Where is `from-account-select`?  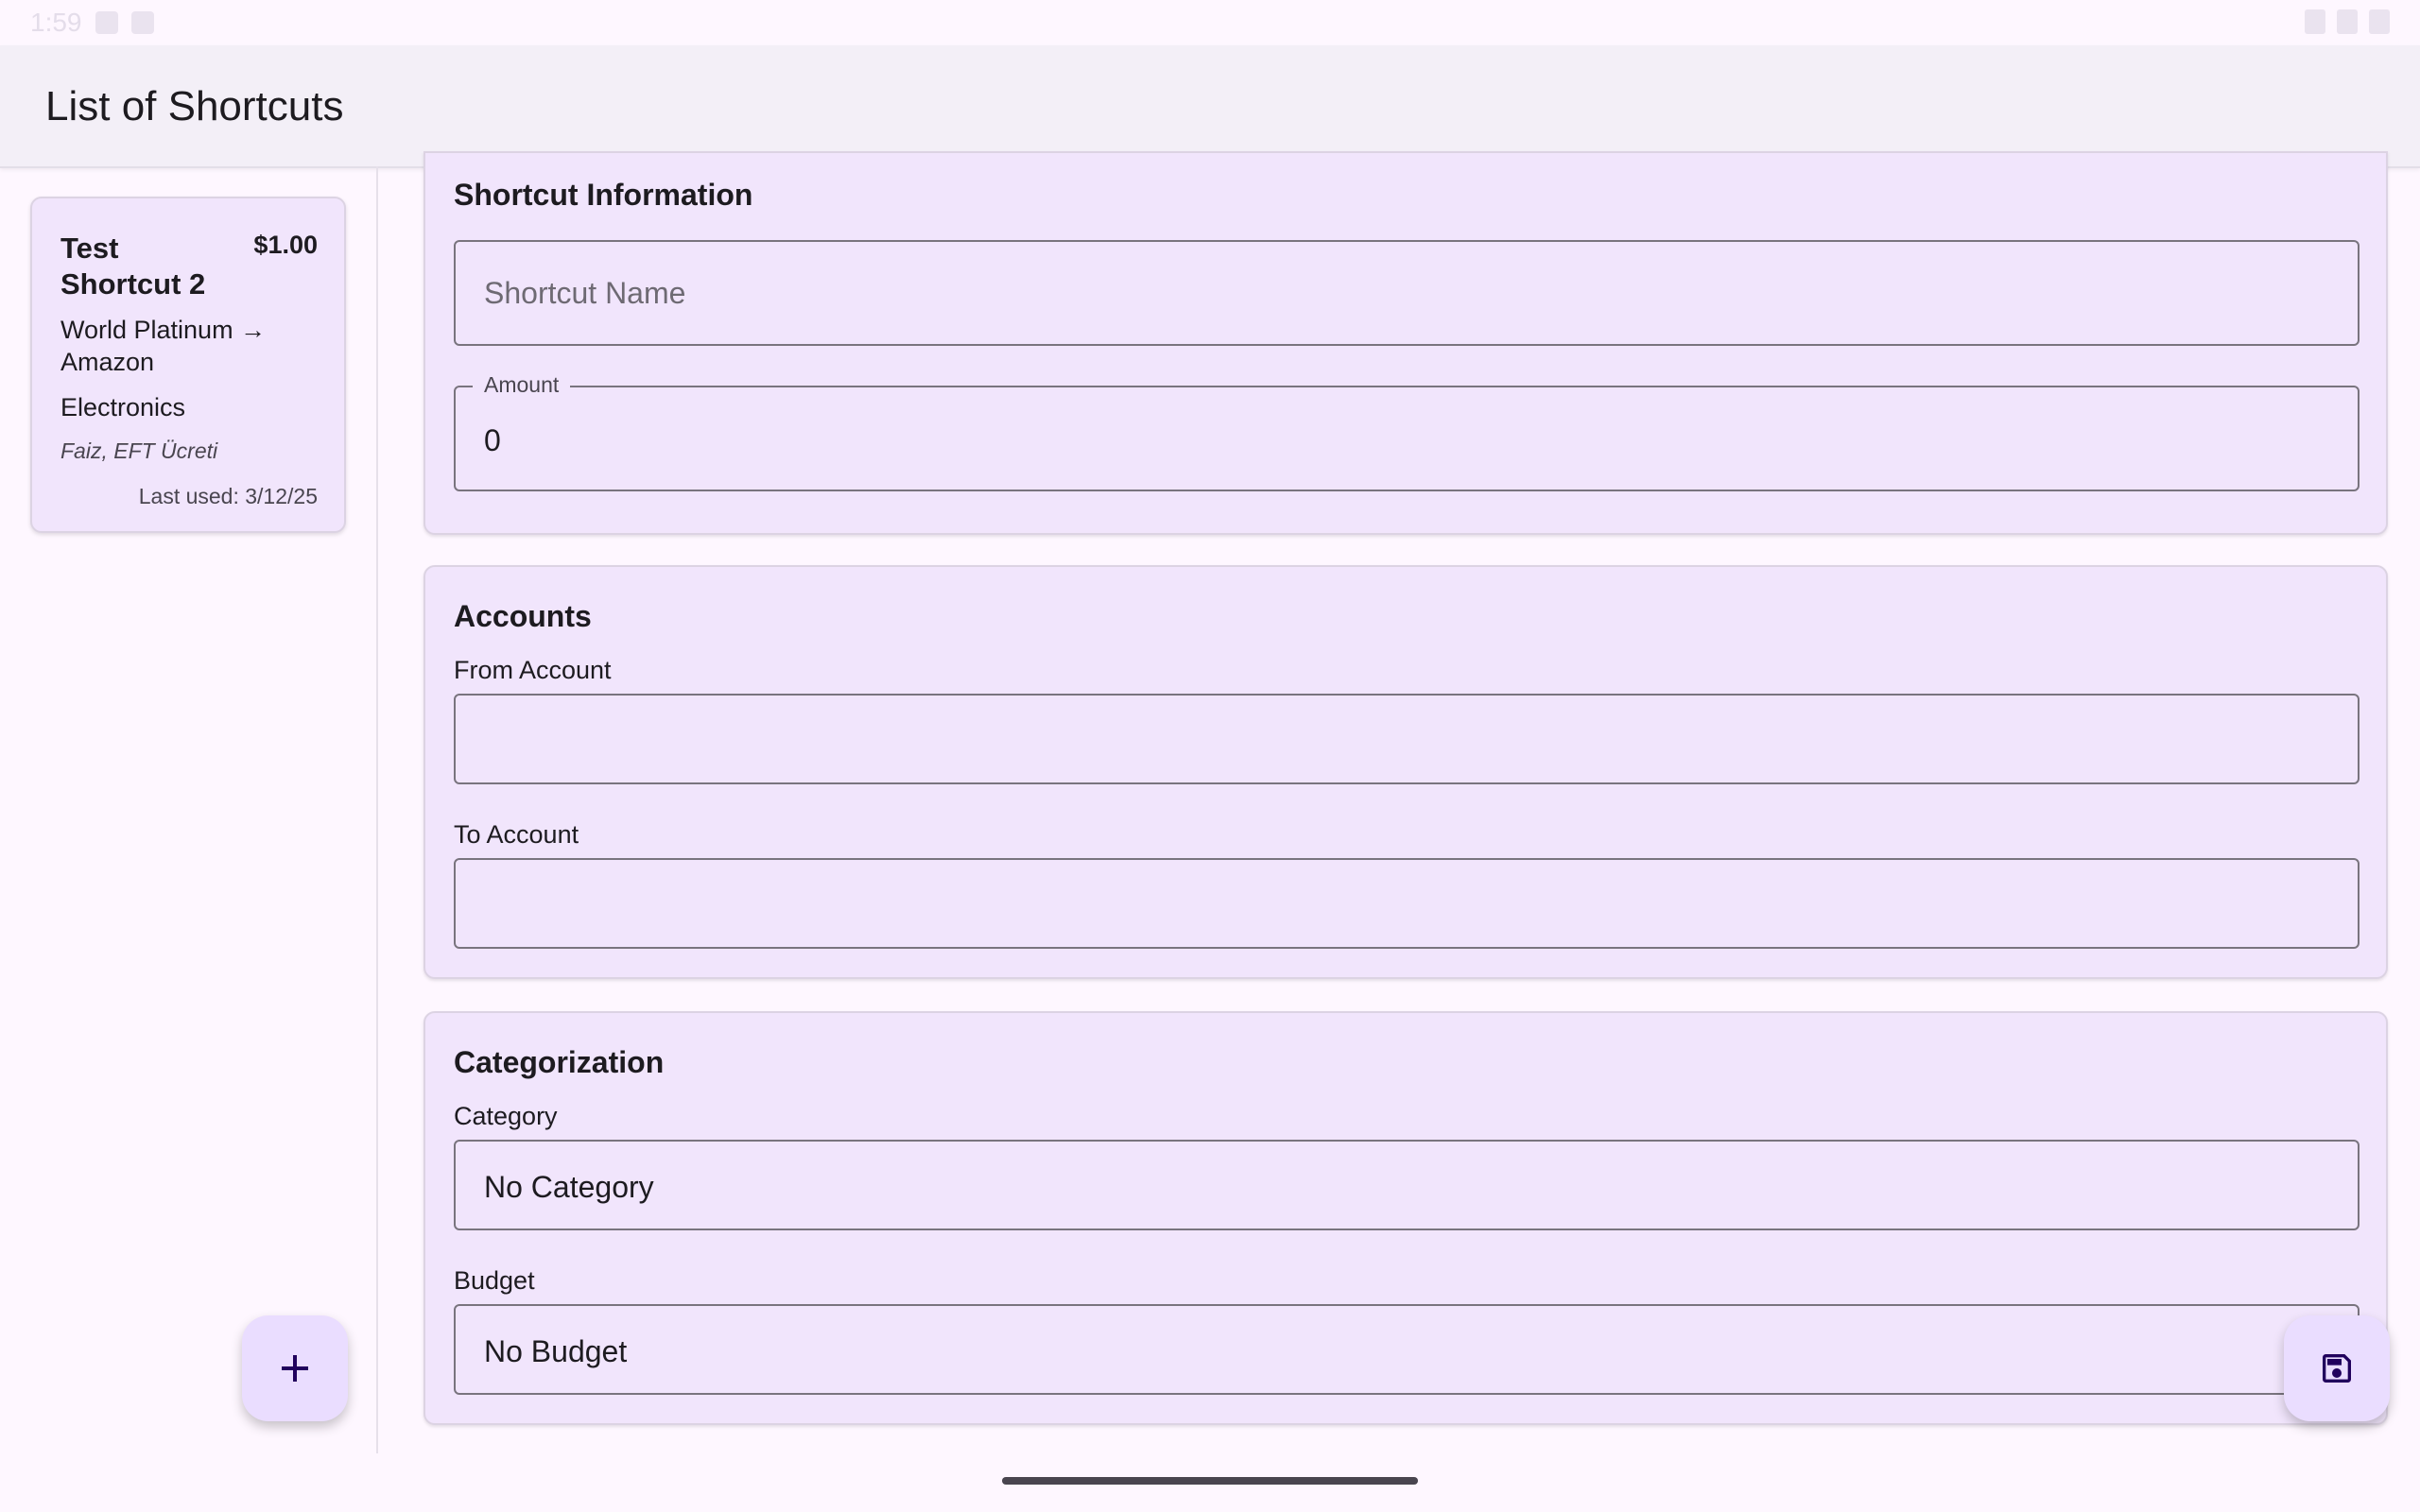 from-account-select is located at coordinates (1407, 739).